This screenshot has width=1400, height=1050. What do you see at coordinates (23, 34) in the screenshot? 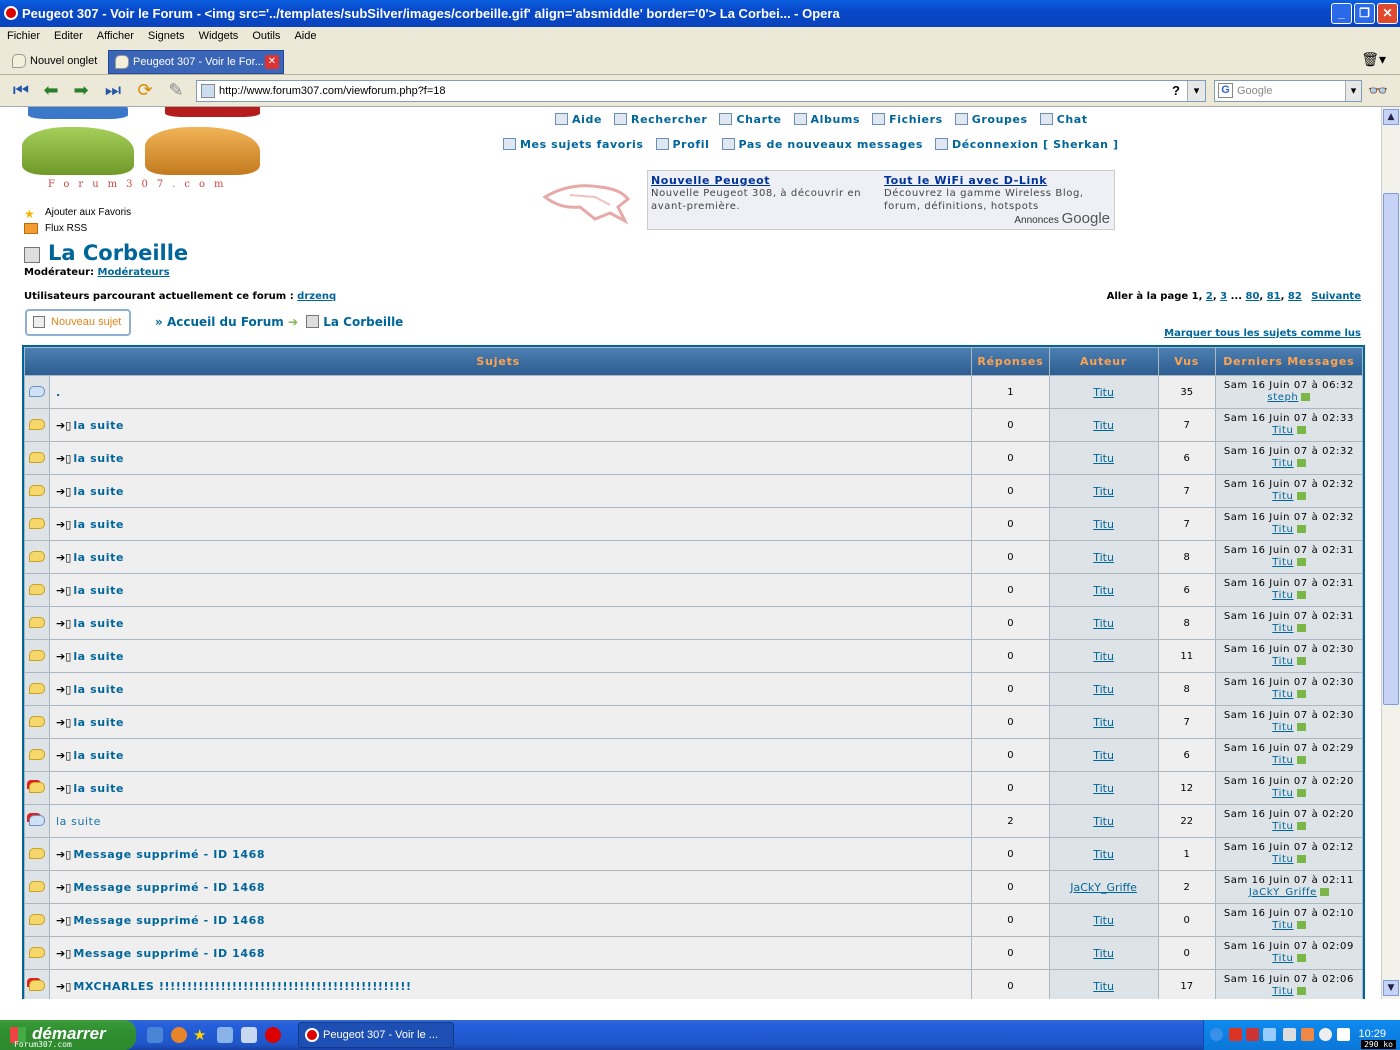
I see `menu-item-0: Fichier` at bounding box center [23, 34].